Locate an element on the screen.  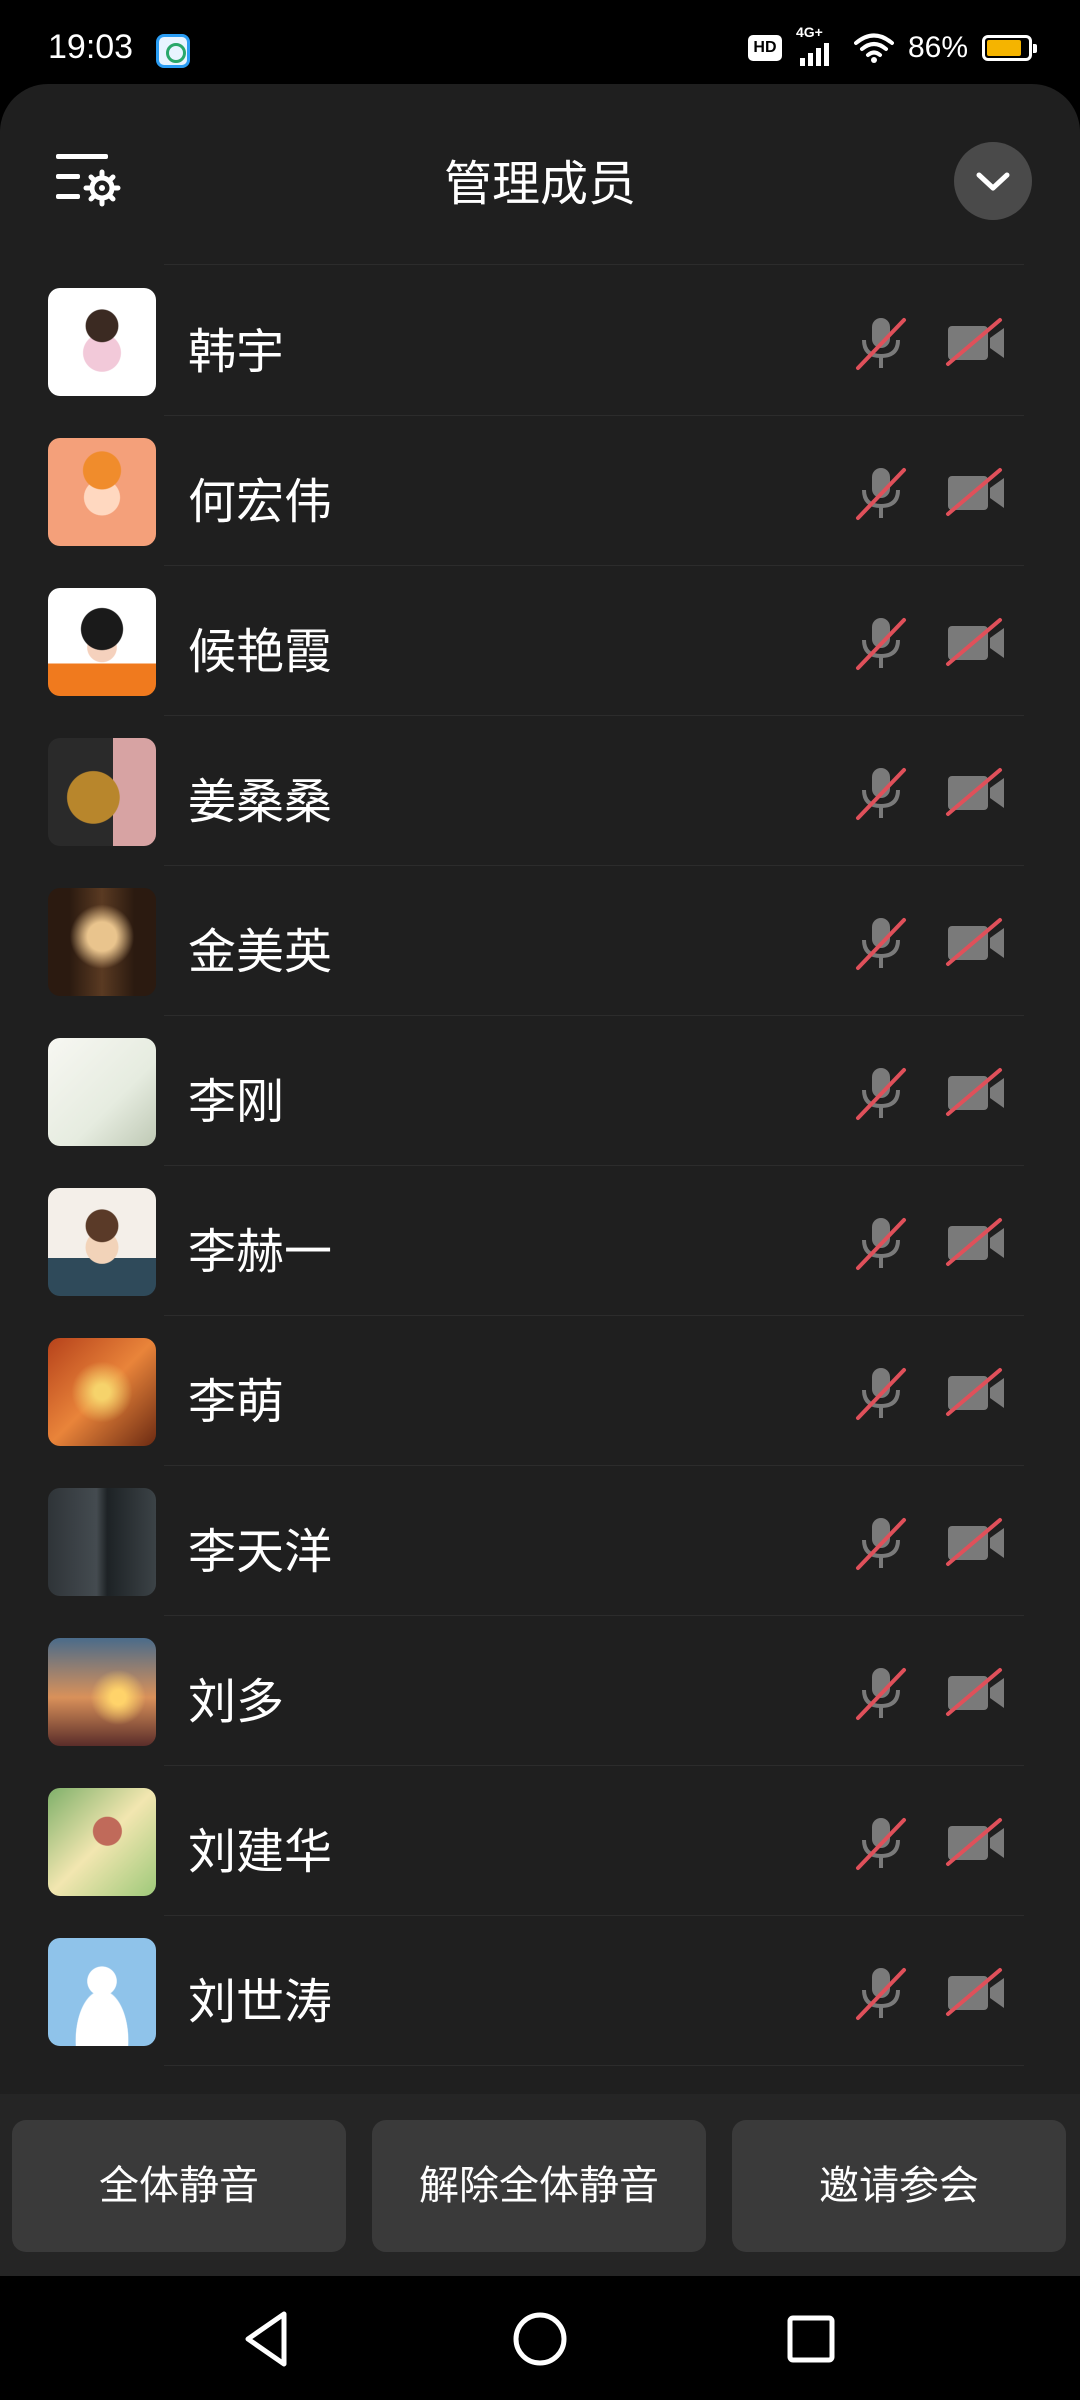
member-name: 李赫一 is located at coordinates (260, 1252).